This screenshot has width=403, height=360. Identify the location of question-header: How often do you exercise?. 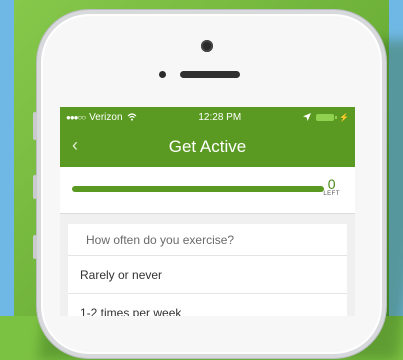
(207, 240).